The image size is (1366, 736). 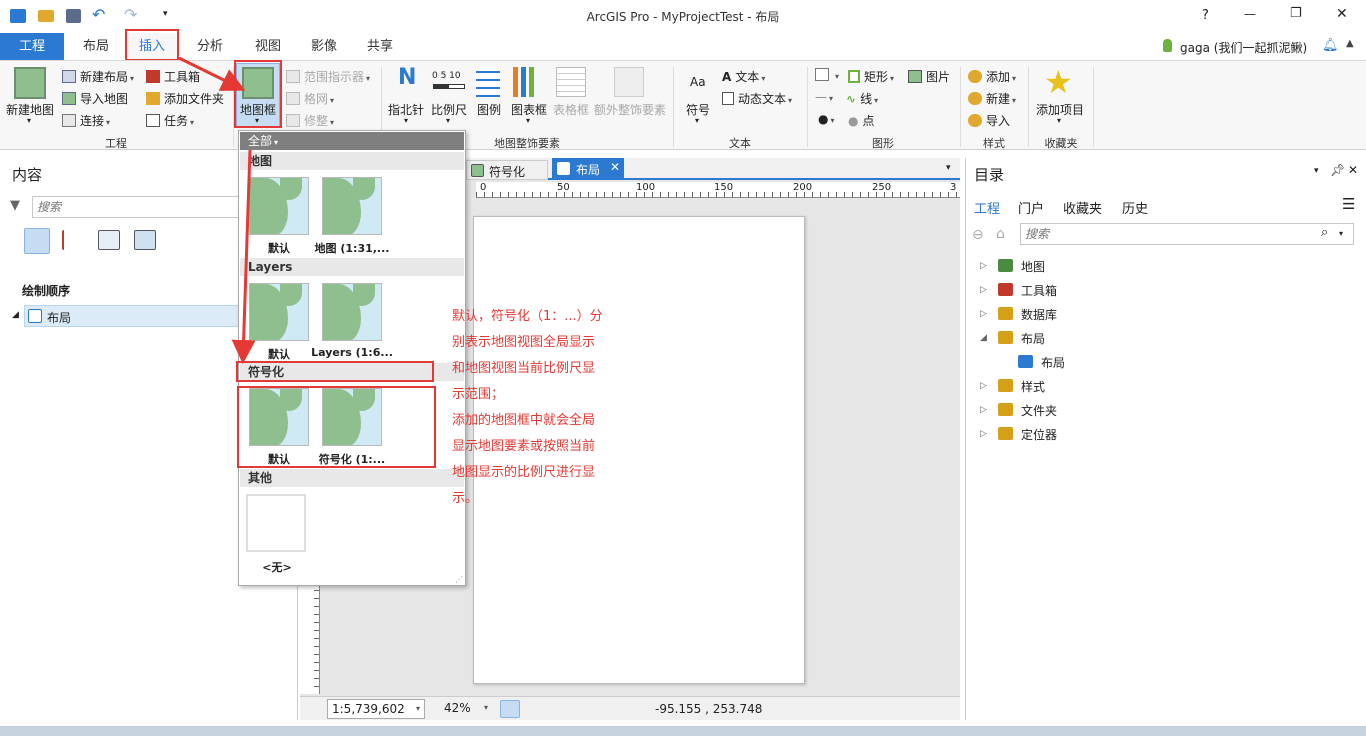 I want to click on arrow-mapframe-to-symbology, so click(x=243, y=256).